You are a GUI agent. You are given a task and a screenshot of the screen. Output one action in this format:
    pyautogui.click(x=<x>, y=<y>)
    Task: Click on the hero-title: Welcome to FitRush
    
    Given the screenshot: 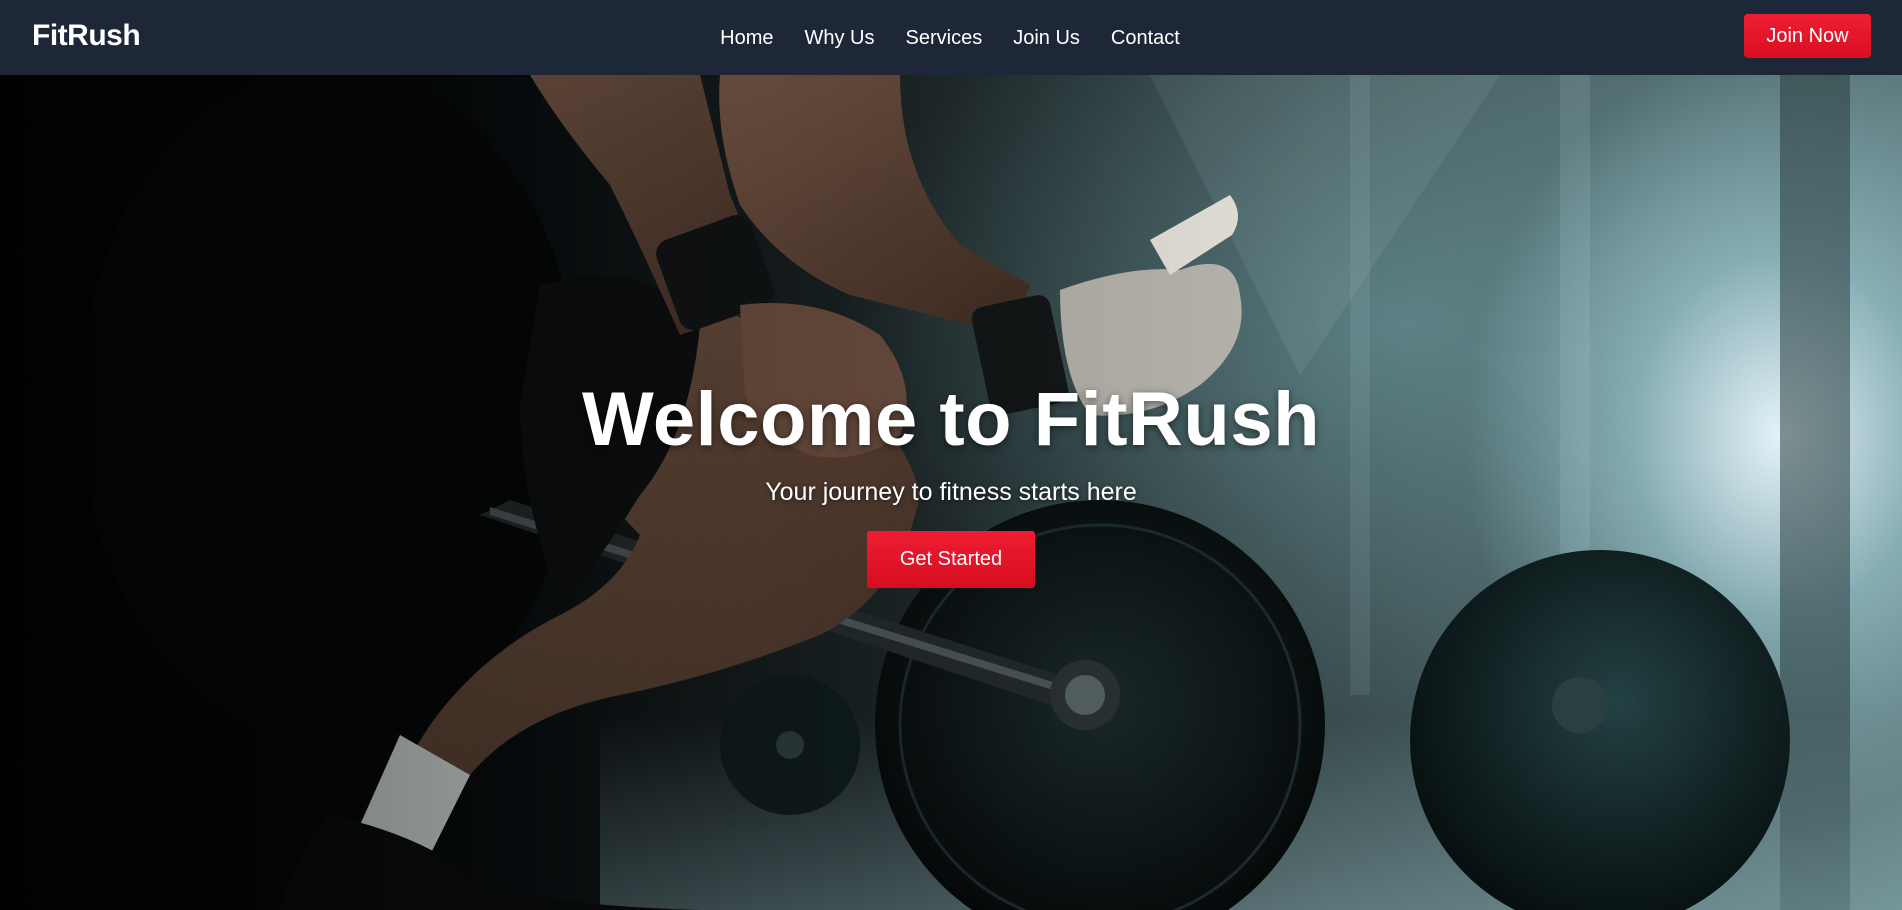 What is the action you would take?
    pyautogui.click(x=951, y=419)
    